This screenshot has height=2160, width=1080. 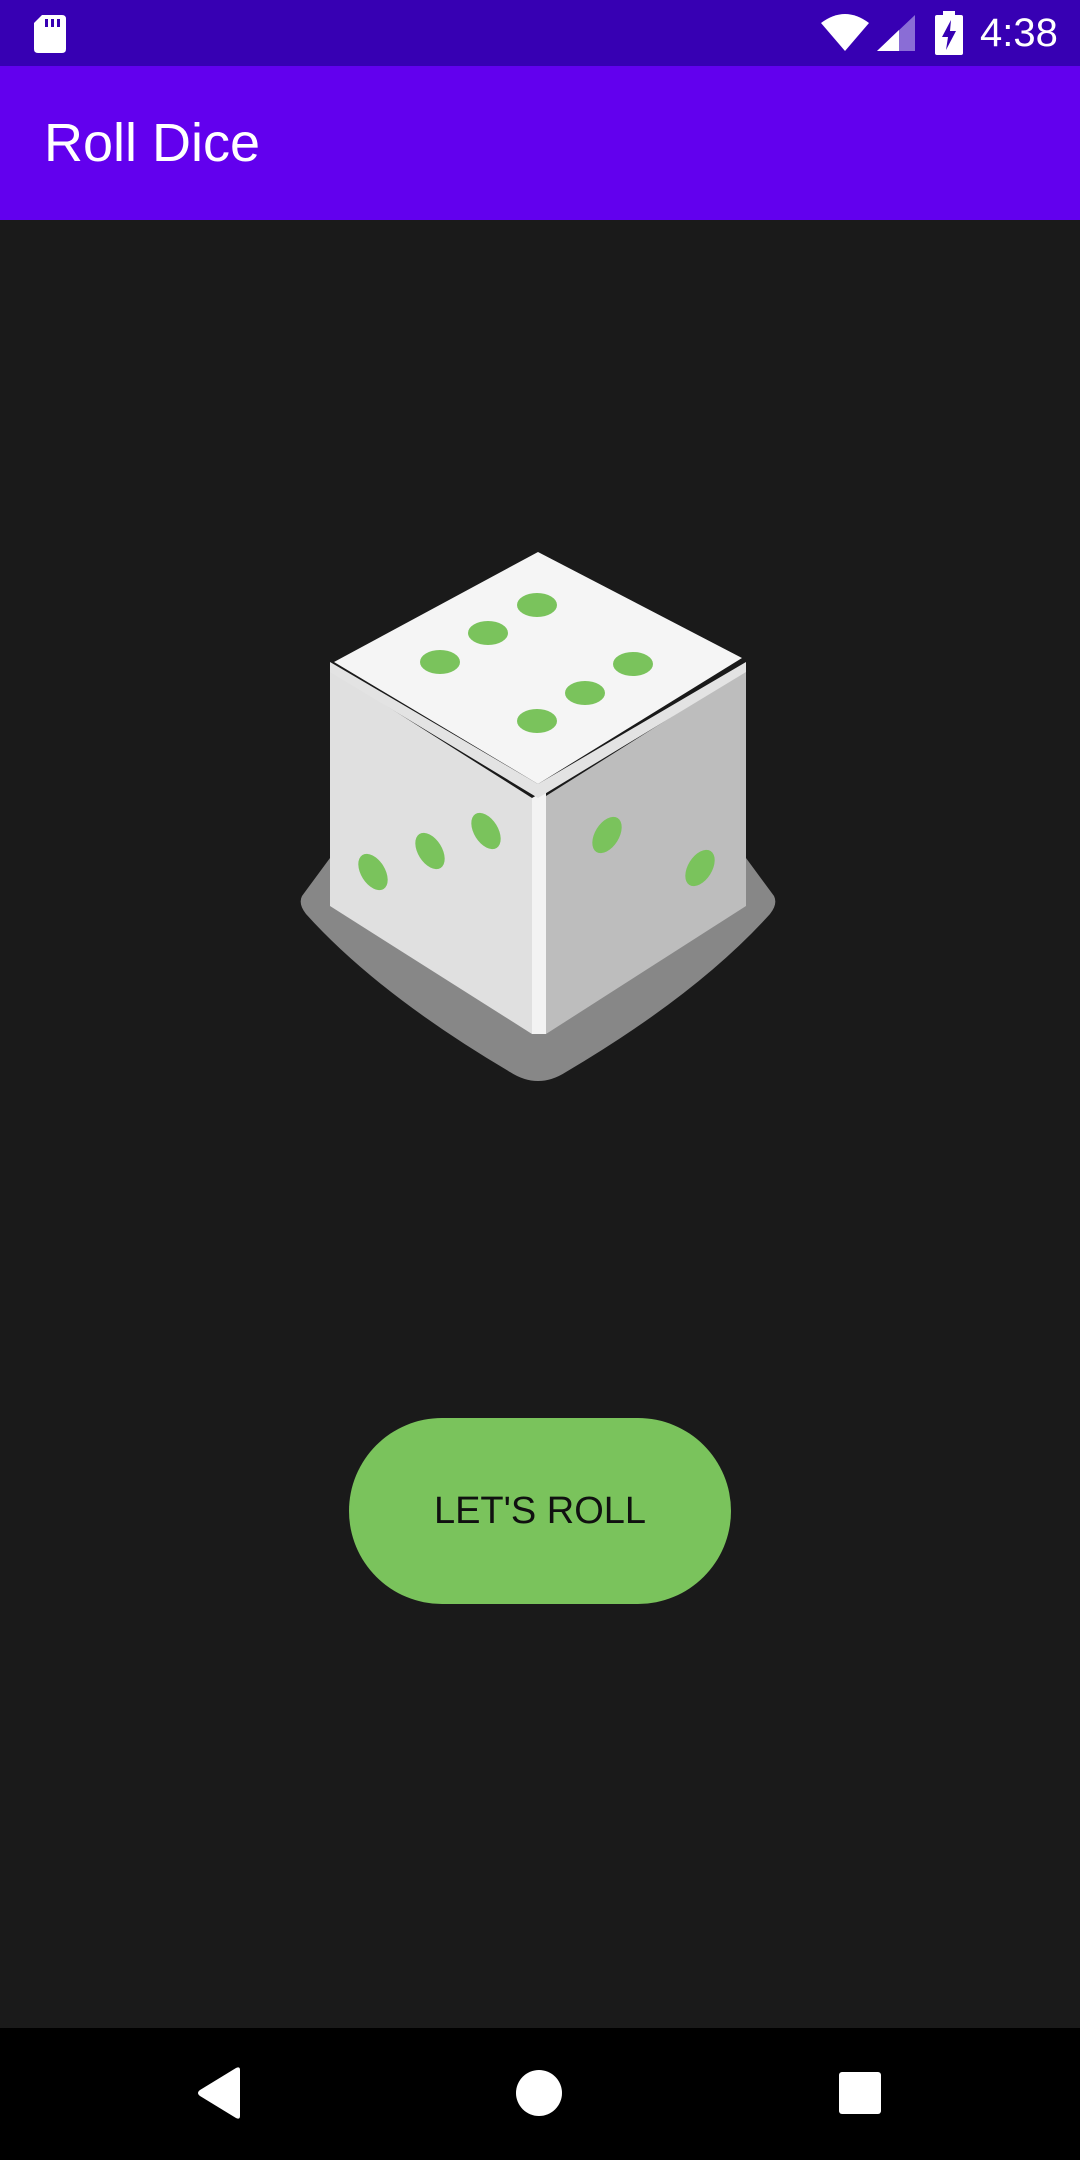 What do you see at coordinates (1019, 33) in the screenshot?
I see `status-time: 4:38` at bounding box center [1019, 33].